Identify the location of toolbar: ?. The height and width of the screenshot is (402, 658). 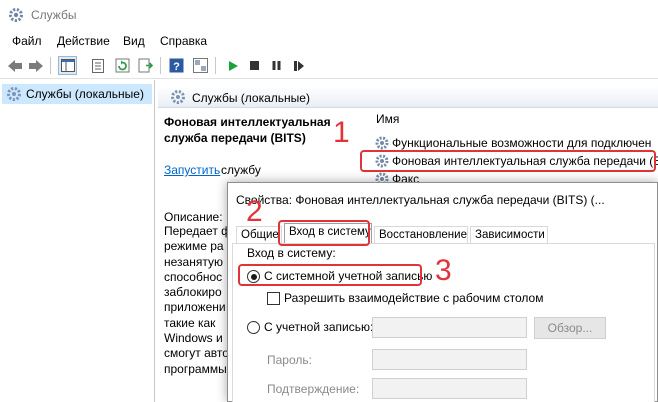
(329, 65).